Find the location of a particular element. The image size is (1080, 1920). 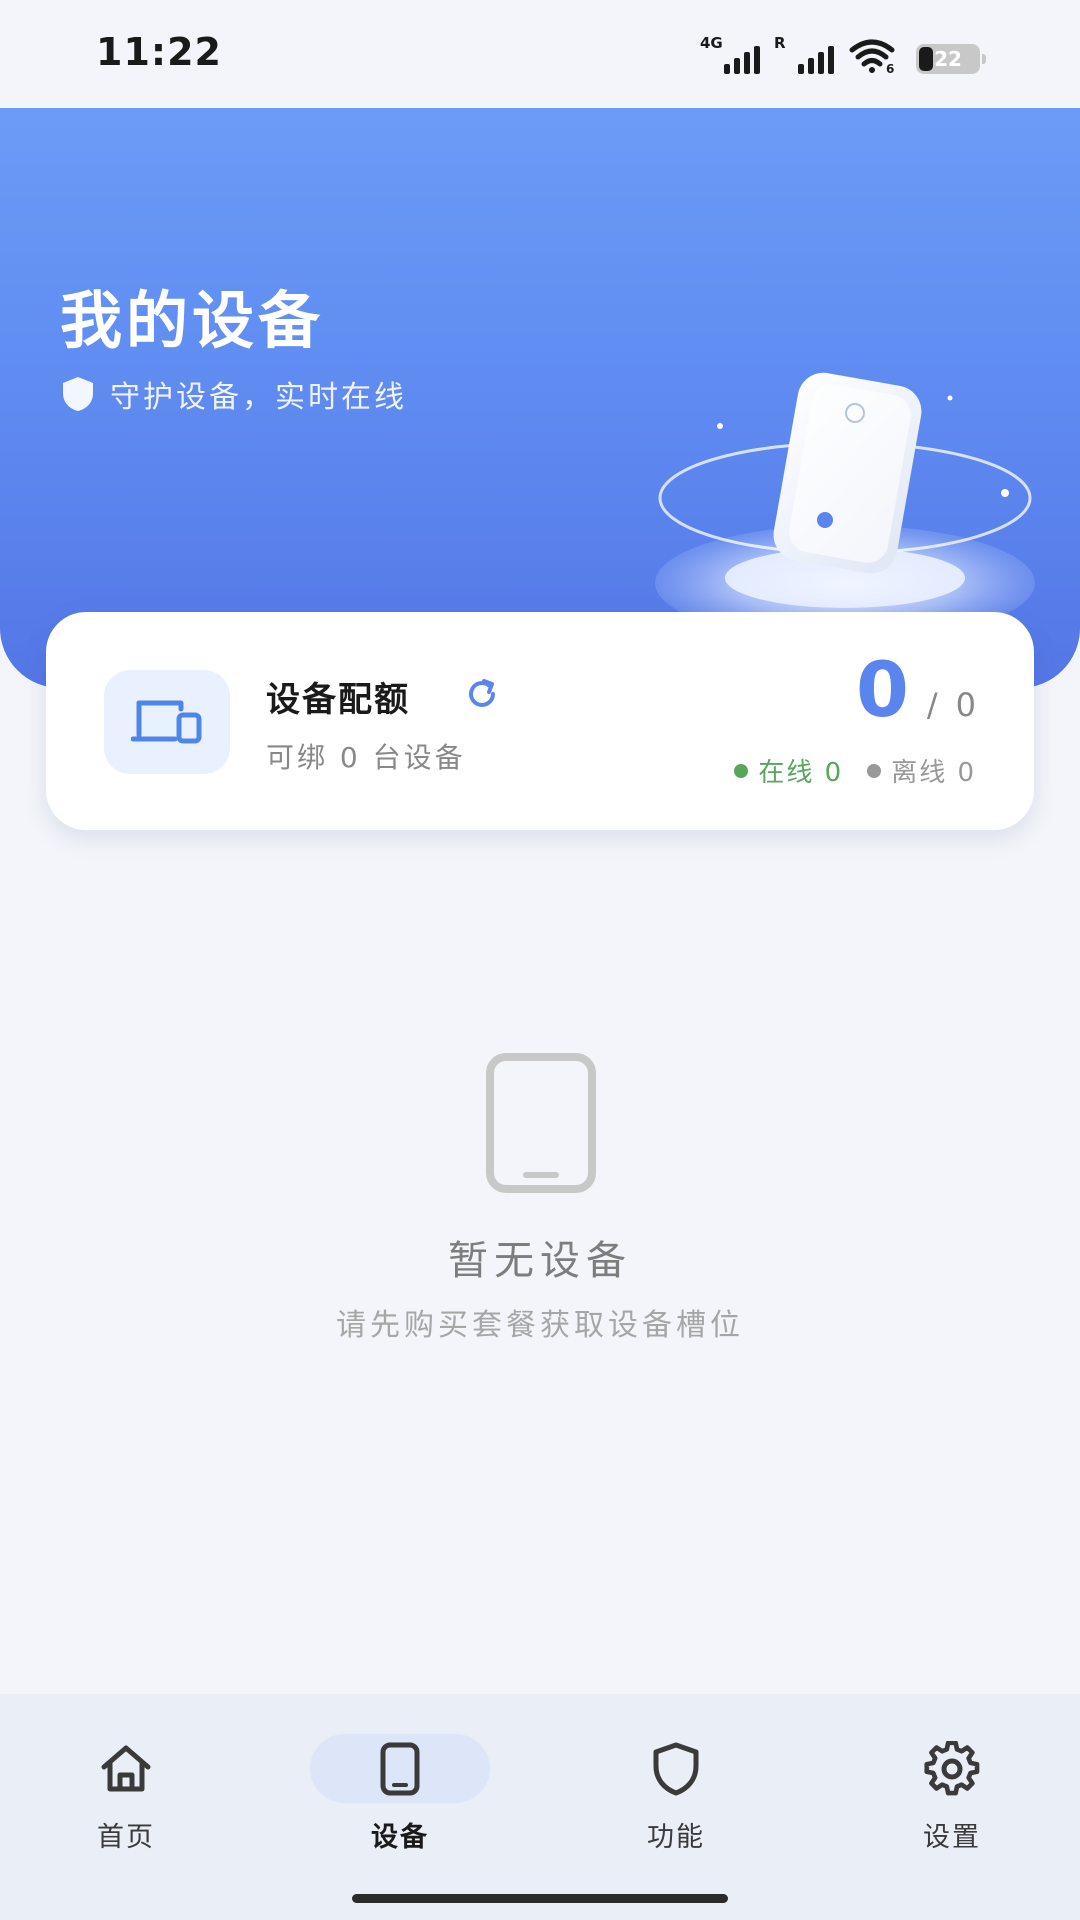

hero-subtitle-text: 守护设备，实时在线 is located at coordinates (258, 397).